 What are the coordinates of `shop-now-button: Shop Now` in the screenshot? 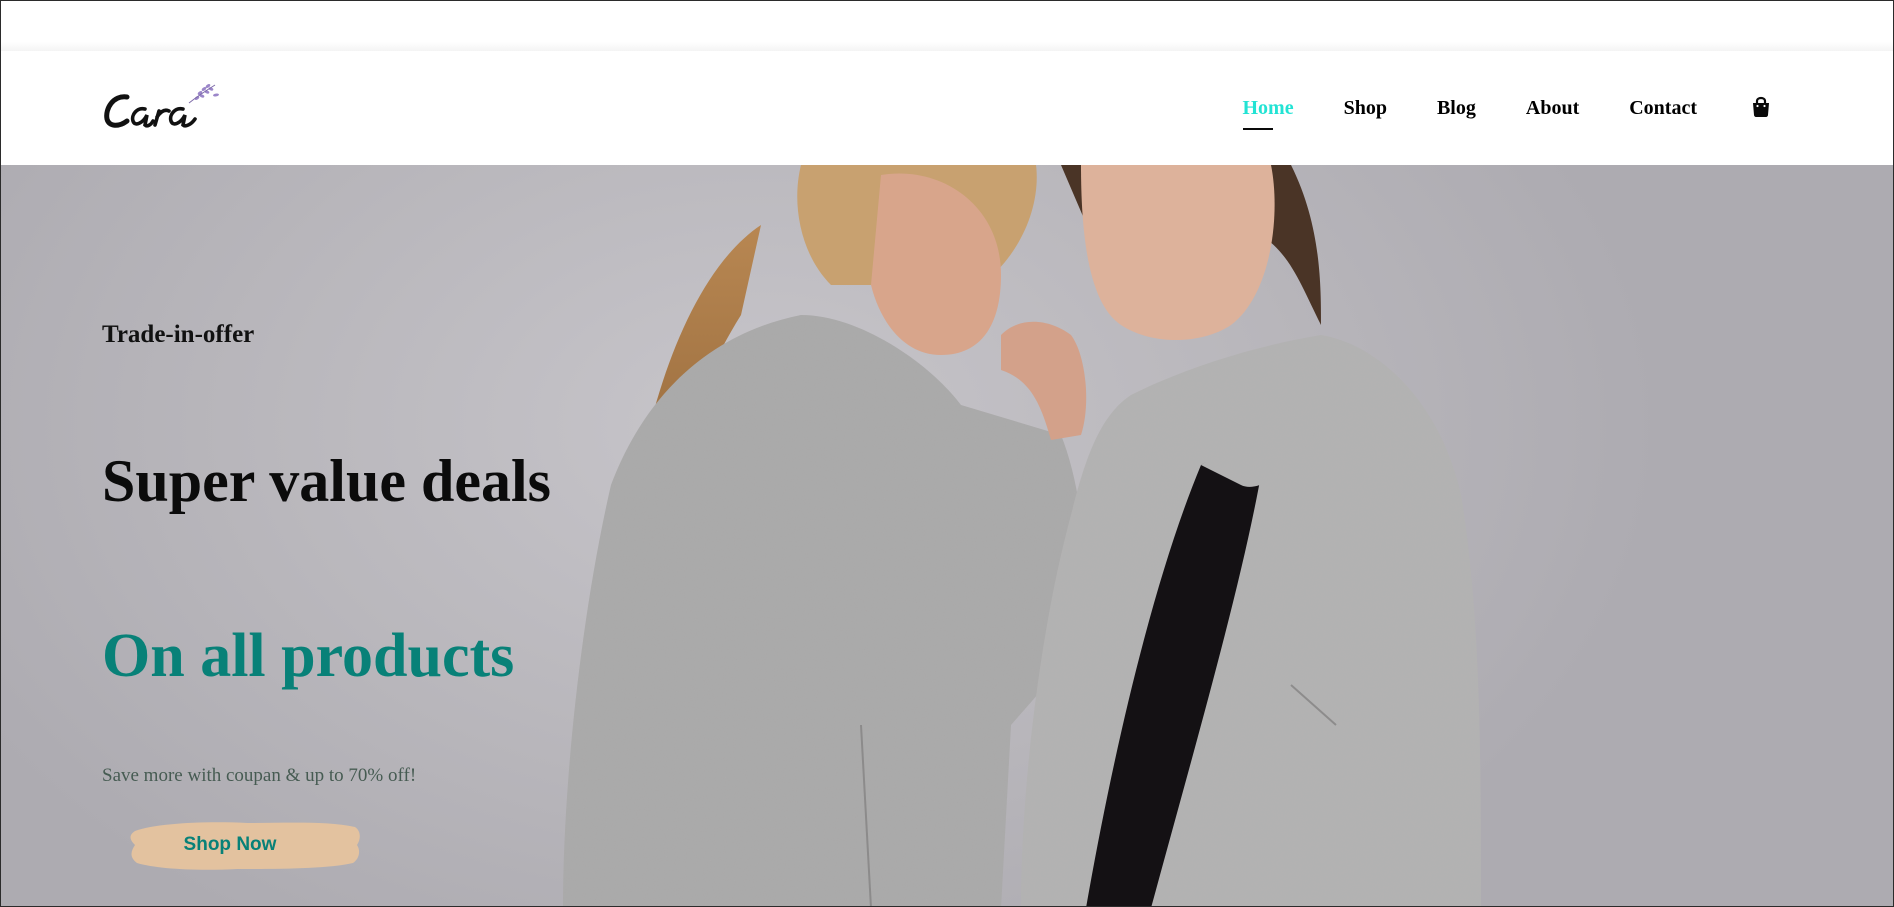 It's located at (245, 845).